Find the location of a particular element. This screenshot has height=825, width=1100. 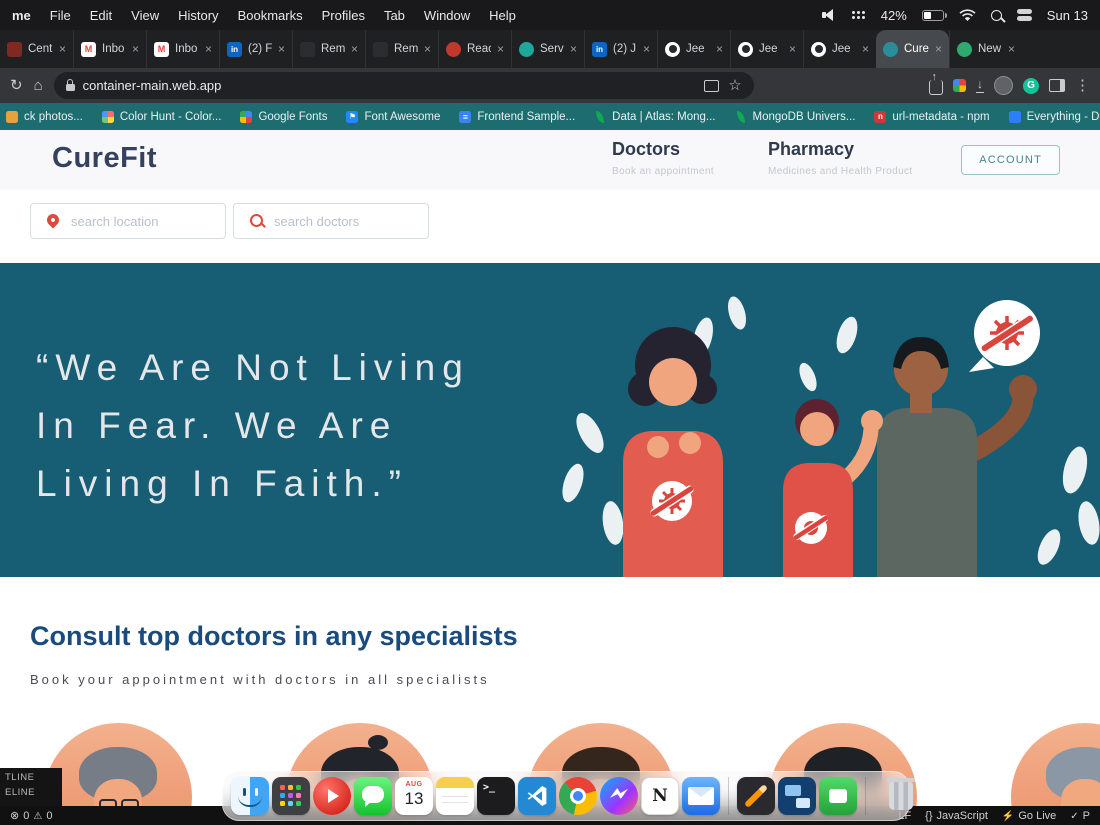

browser-tab: (2) F is located at coordinates (255, 49).